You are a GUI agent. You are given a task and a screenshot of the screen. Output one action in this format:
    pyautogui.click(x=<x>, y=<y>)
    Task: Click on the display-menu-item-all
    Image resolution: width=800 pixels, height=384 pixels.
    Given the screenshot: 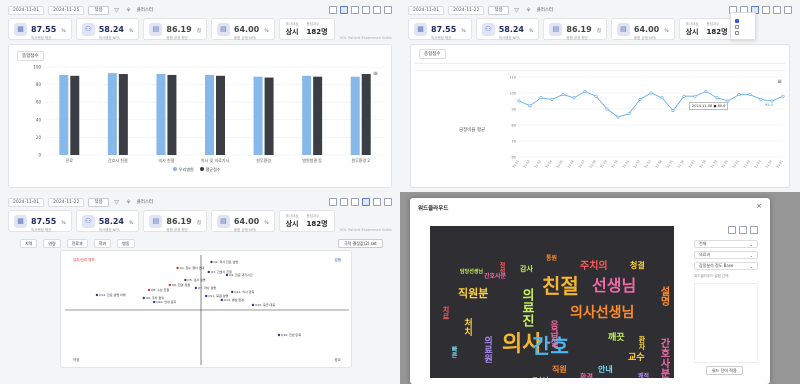 What is the action you would take?
    pyautogui.click(x=743, y=21)
    